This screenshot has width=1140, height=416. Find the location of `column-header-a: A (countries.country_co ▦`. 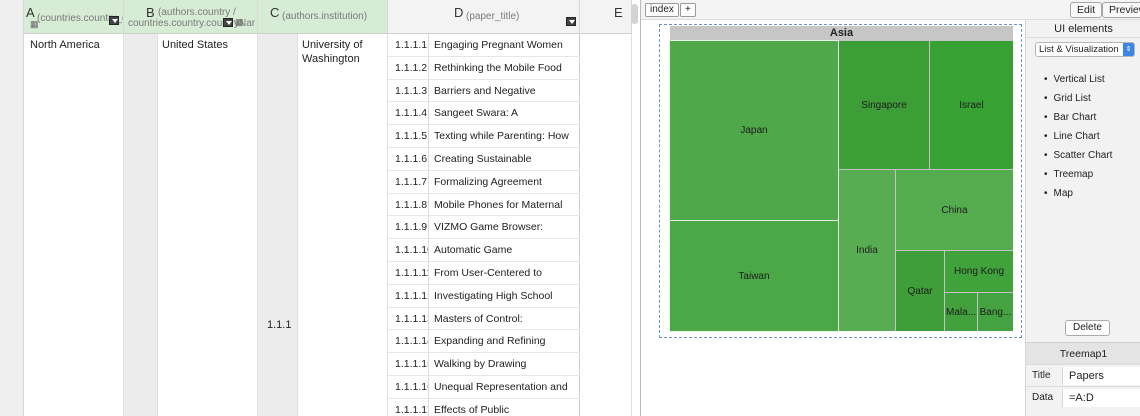

column-header-a: A (countries.country_co ▦ is located at coordinates (74, 17).